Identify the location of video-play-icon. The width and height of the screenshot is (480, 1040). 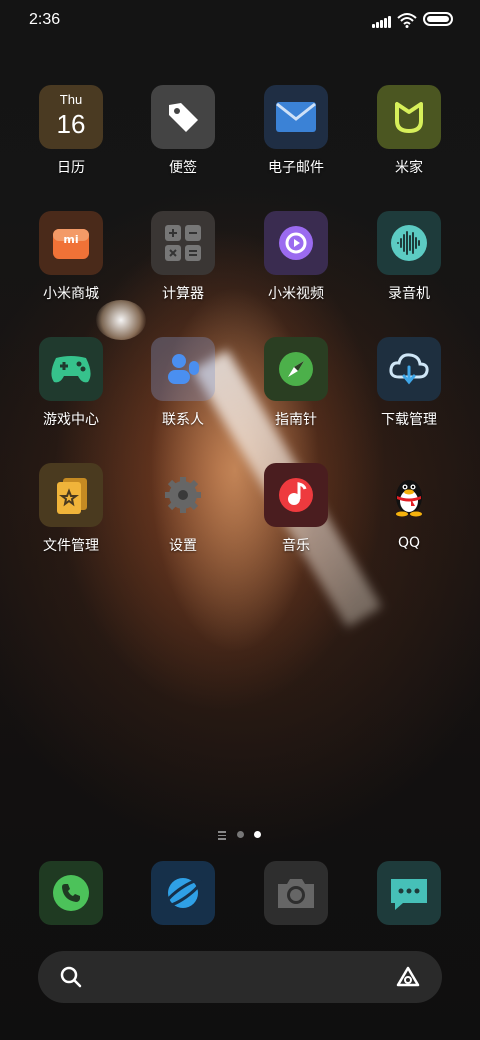
(296, 243).